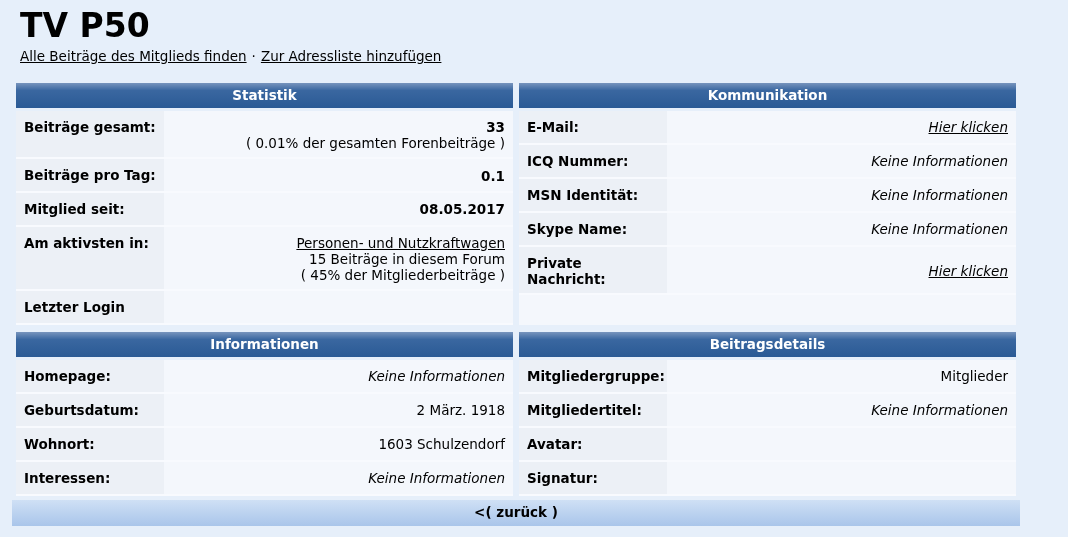  I want to click on field-label: Beiträge pro Tag:, so click(90, 175).